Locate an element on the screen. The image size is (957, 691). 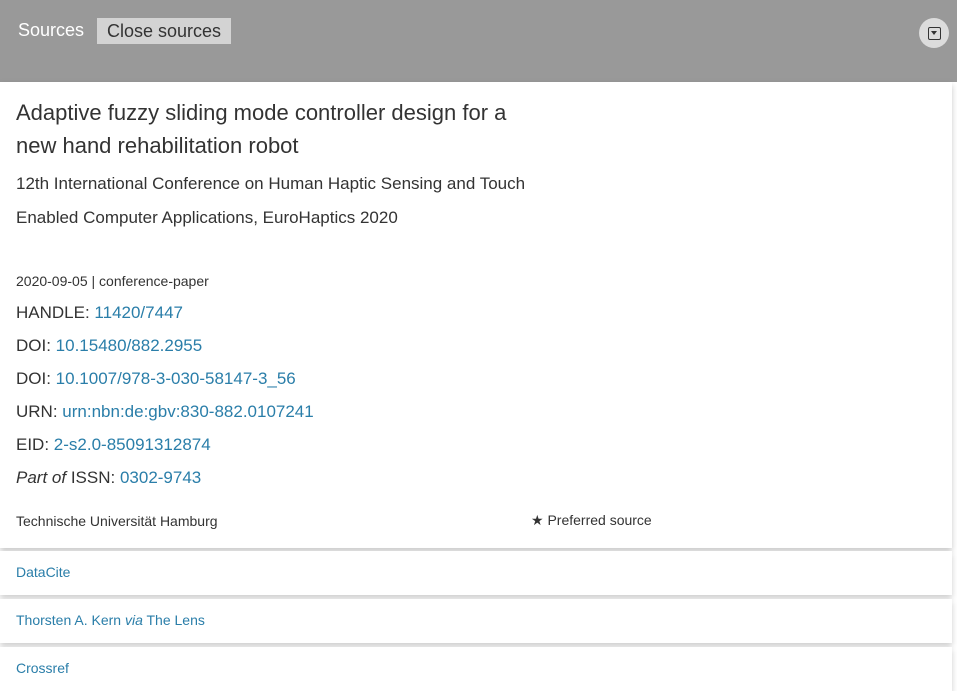
issn-link: 0302-9743 is located at coordinates (160, 477).